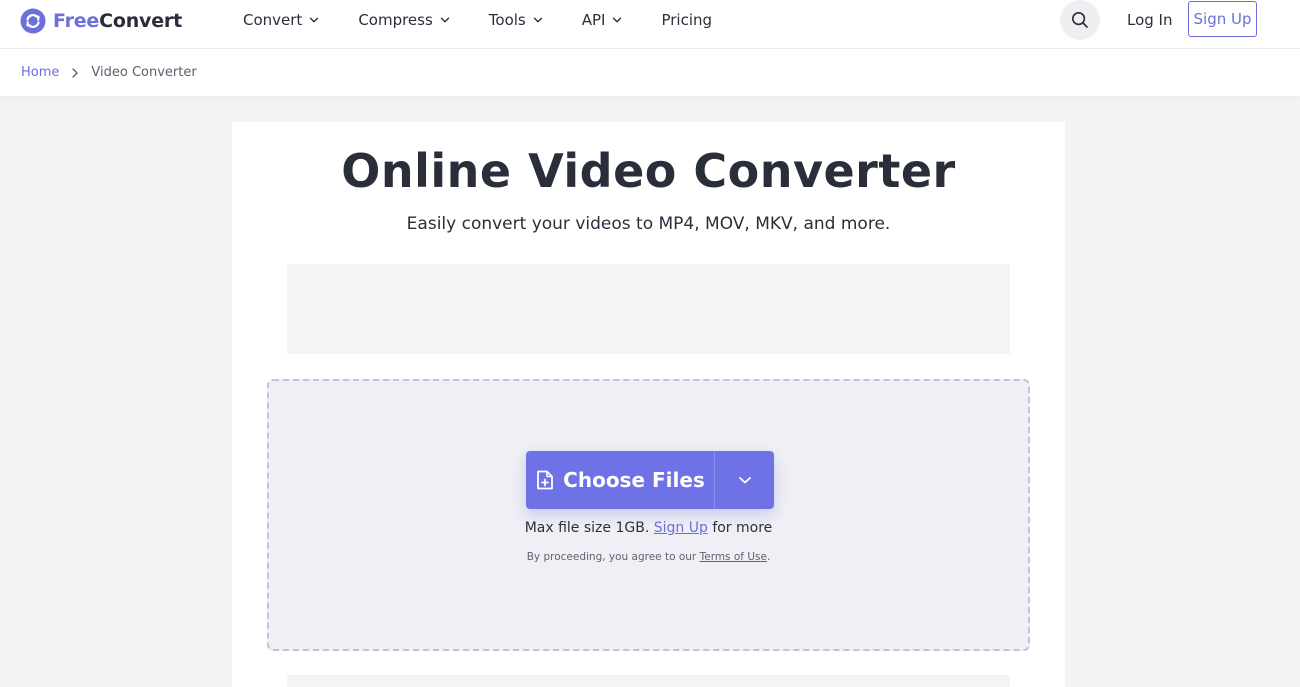 This screenshot has width=1300, height=687. Describe the element at coordinates (733, 557) in the screenshot. I see `terms-of-use-link: Terms of Use` at that location.